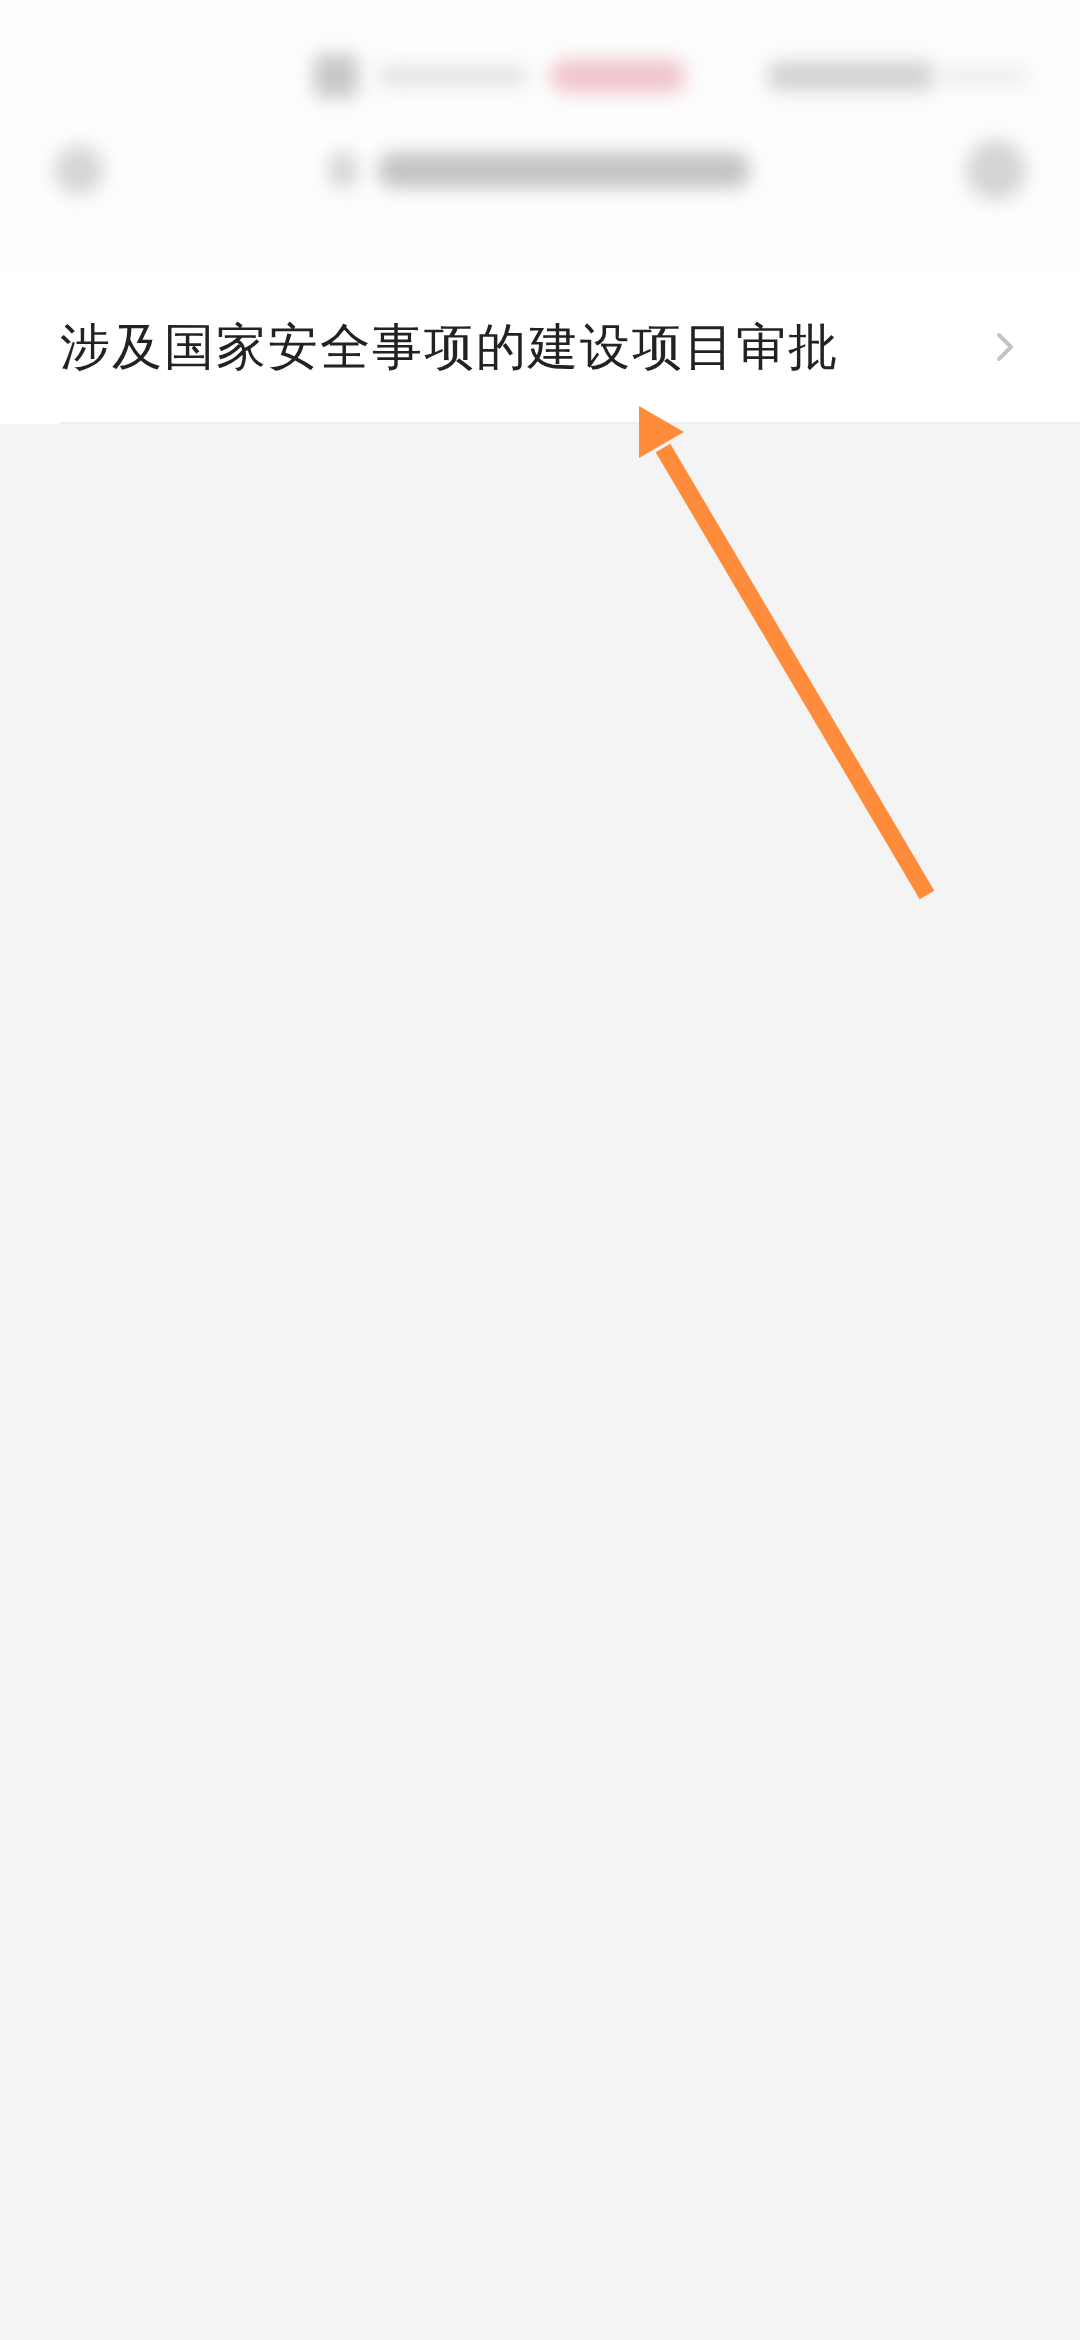  I want to click on list-item: 涉及国家安全事项的建设项目审批, so click(540, 347).